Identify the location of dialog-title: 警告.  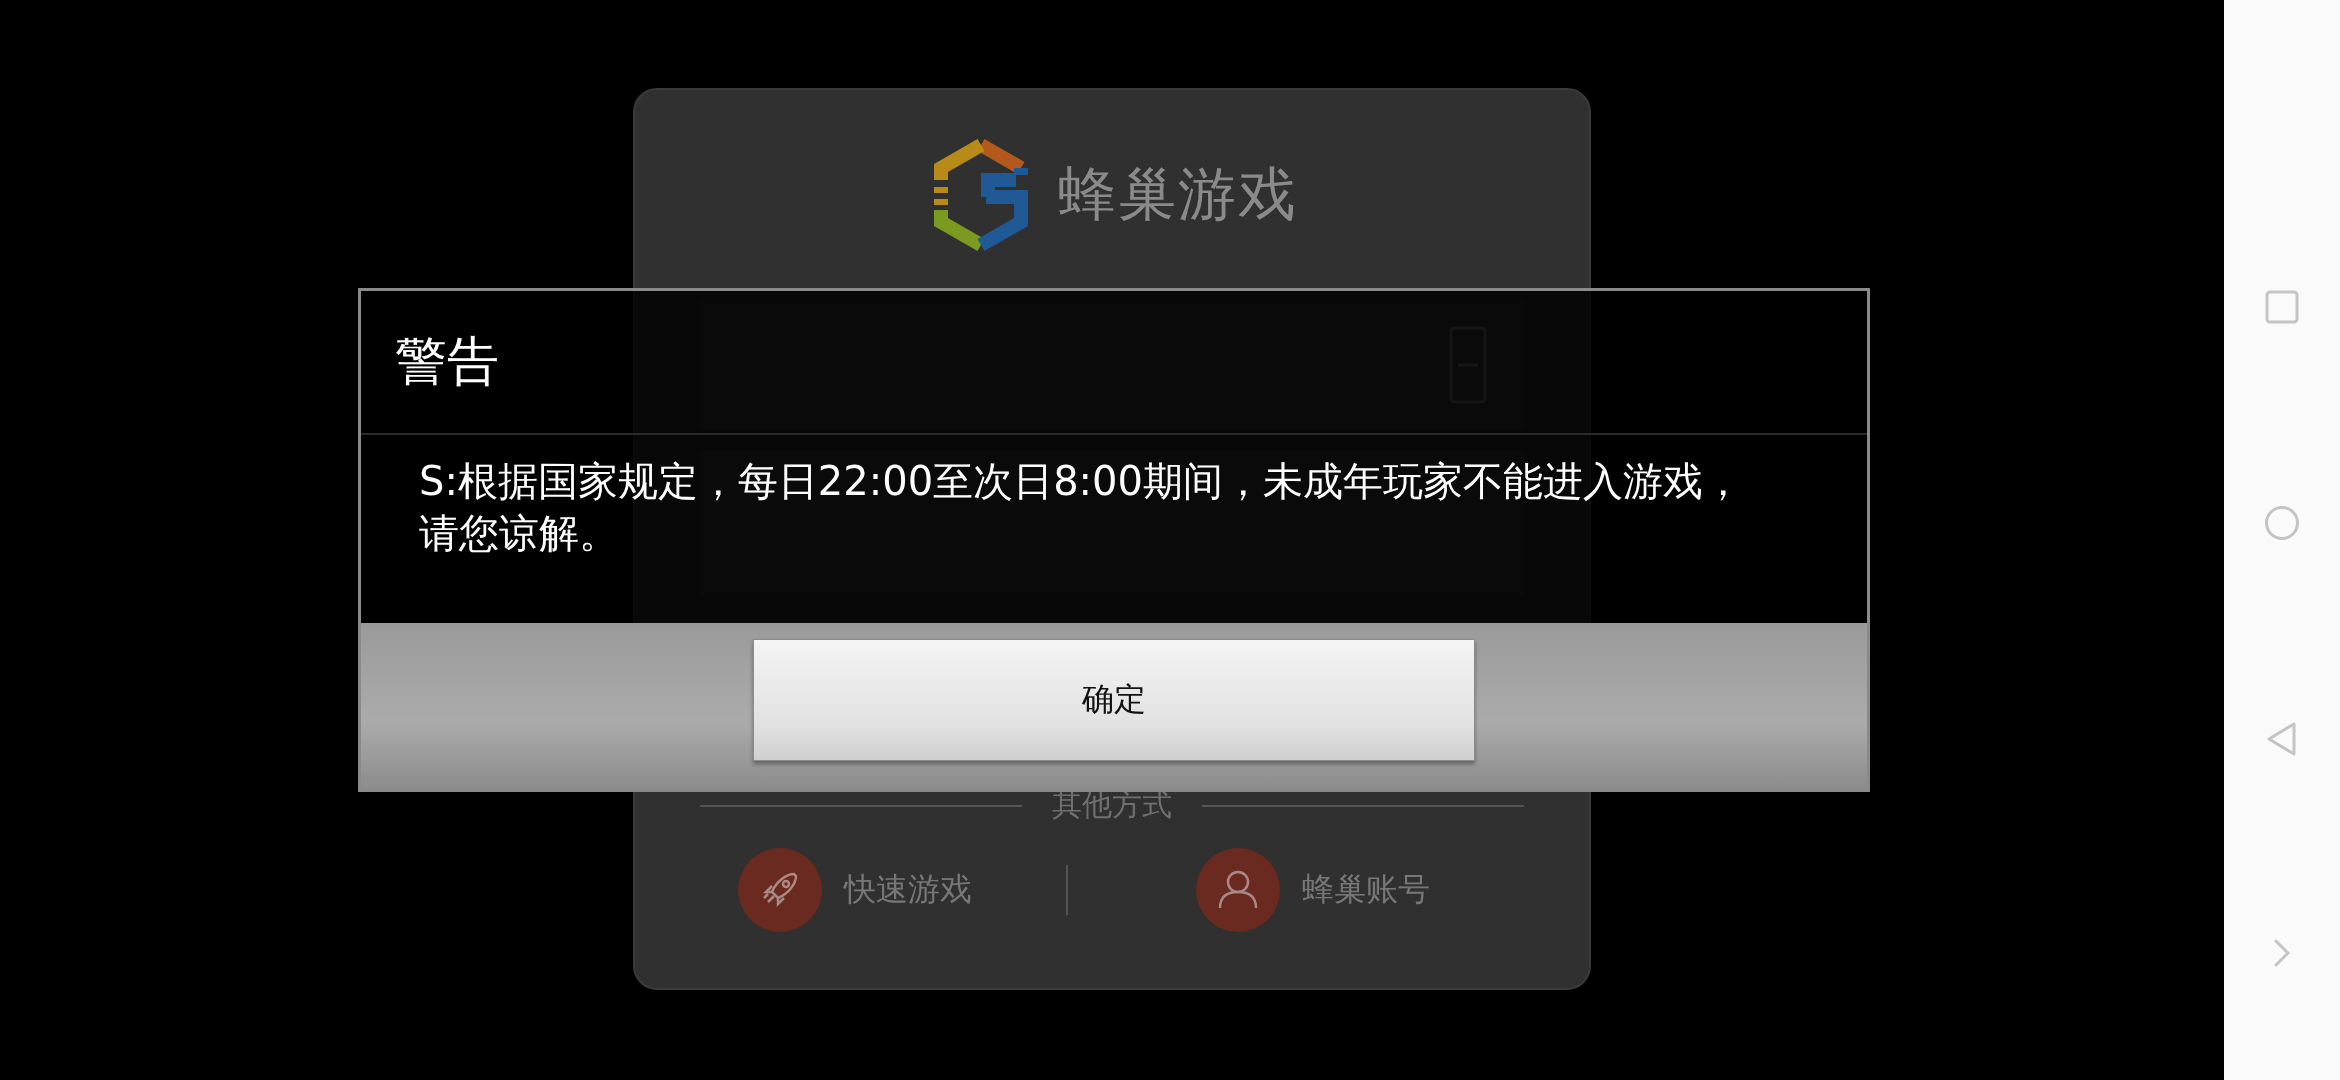
(1114, 363).